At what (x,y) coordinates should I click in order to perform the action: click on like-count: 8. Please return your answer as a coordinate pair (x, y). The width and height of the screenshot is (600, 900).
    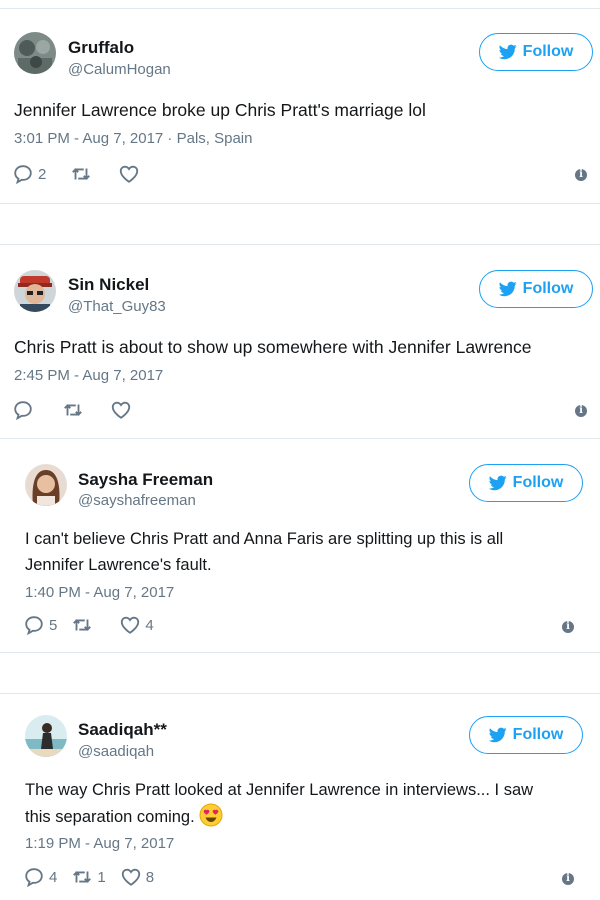
    Looking at the image, I should click on (150, 877).